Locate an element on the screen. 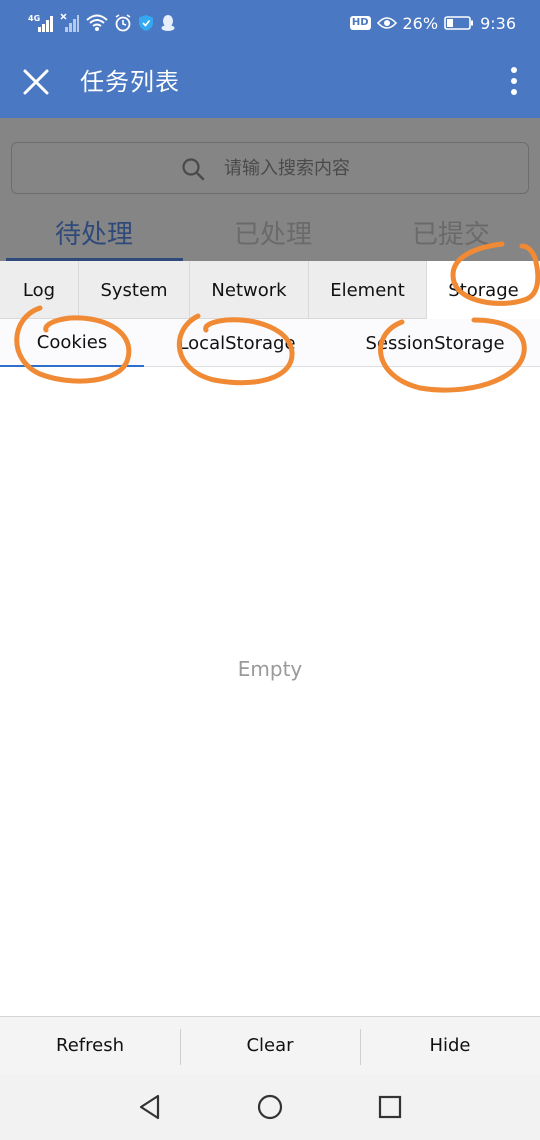 The image size is (540, 1140). subtab-sessionstorage: SessionStorage is located at coordinates (435, 343).